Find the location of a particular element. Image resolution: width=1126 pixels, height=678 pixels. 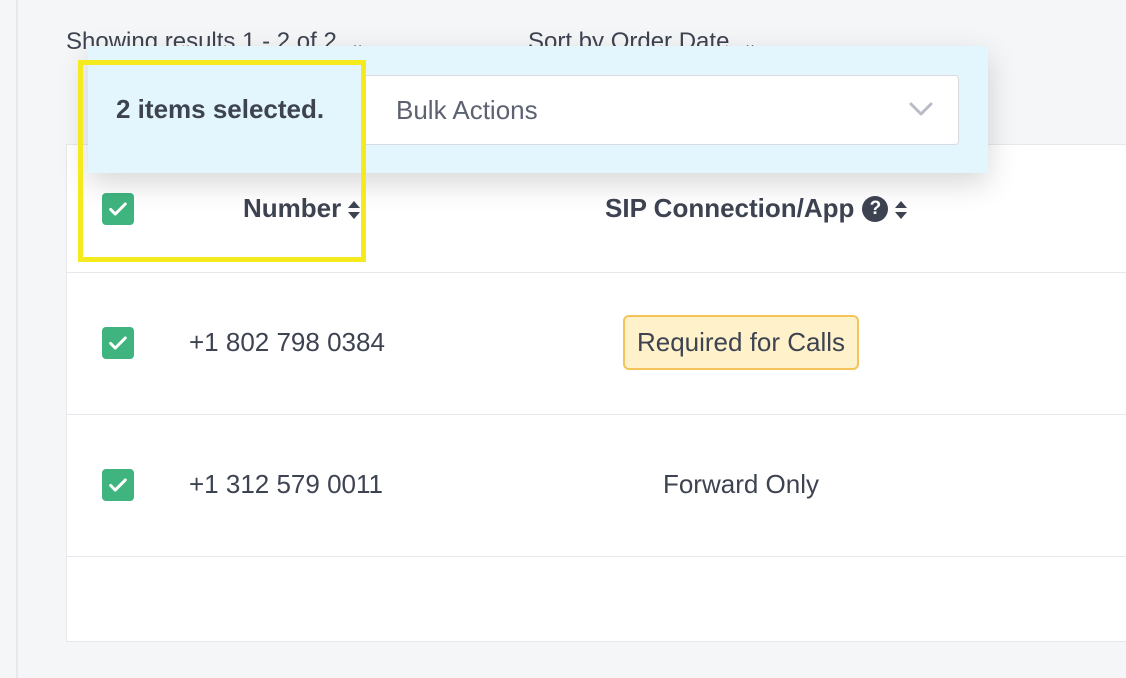

sip-connection-value: Forward Only is located at coordinates (741, 484).